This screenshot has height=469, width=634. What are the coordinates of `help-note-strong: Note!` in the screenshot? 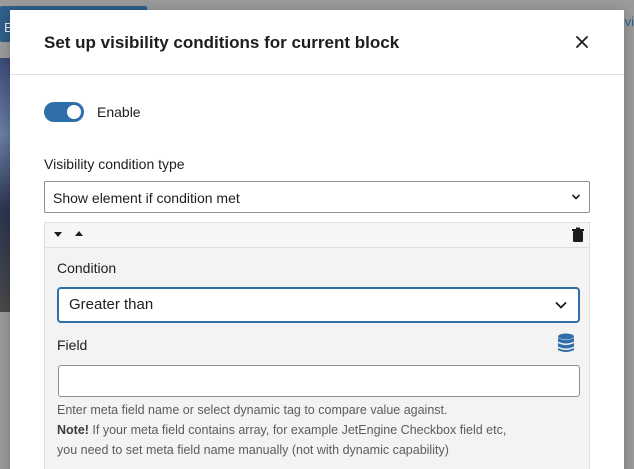 It's located at (73, 430).